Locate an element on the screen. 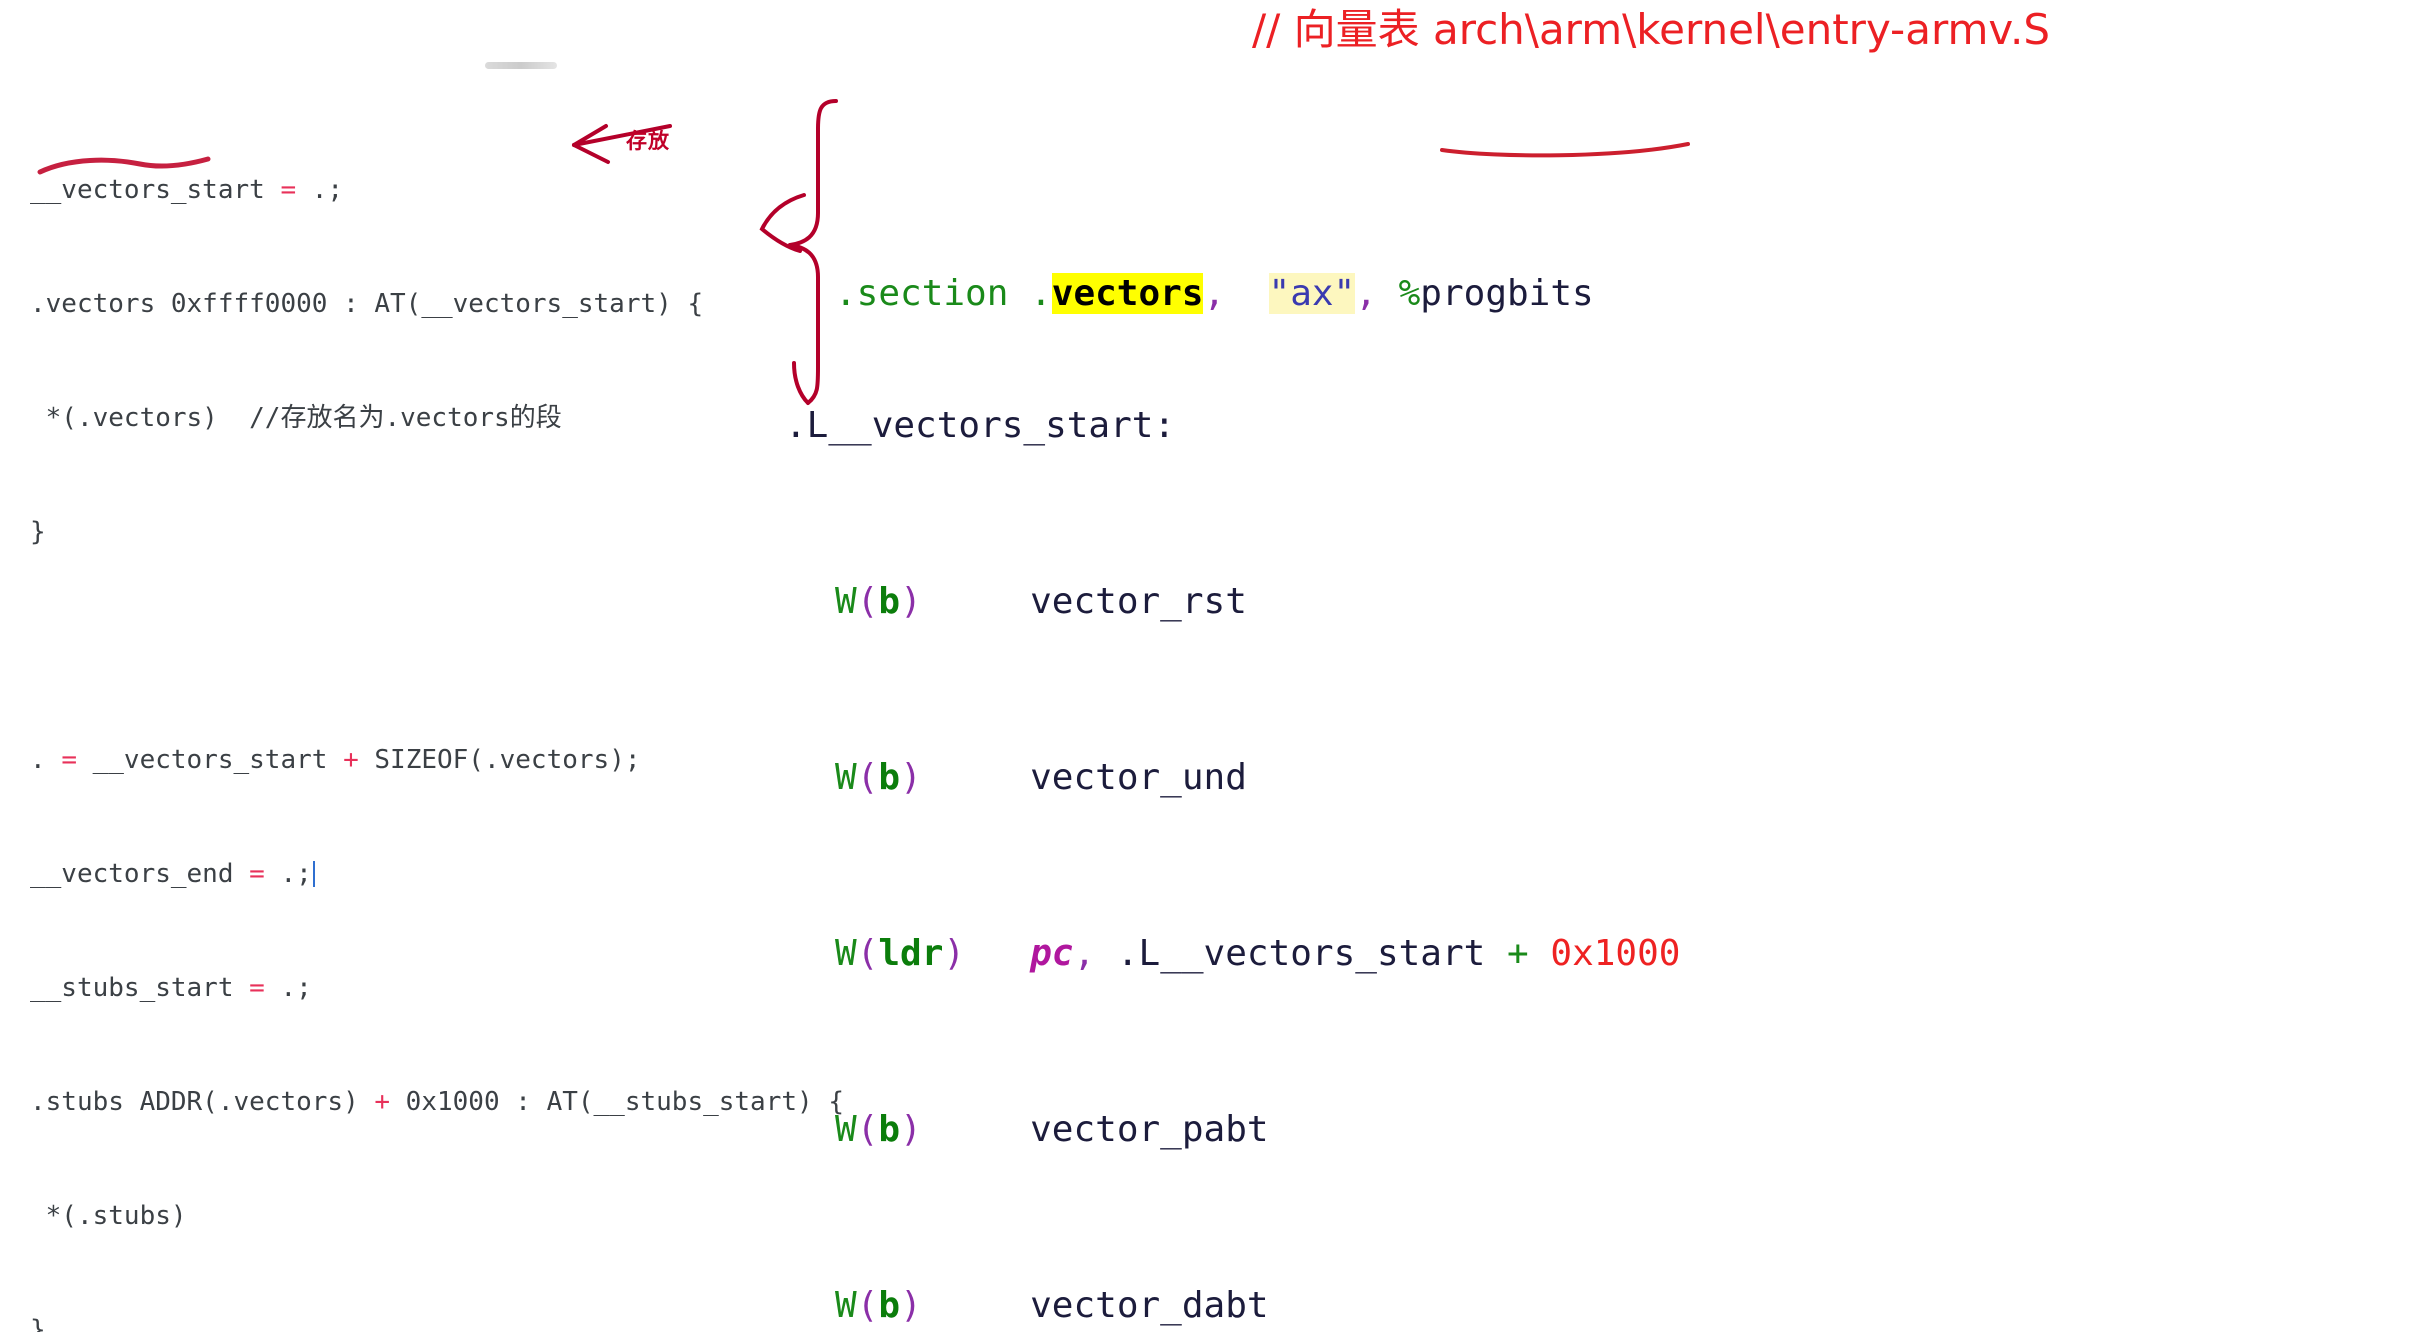  code-line-7: __stubs_start = .; is located at coordinates (437, 988).